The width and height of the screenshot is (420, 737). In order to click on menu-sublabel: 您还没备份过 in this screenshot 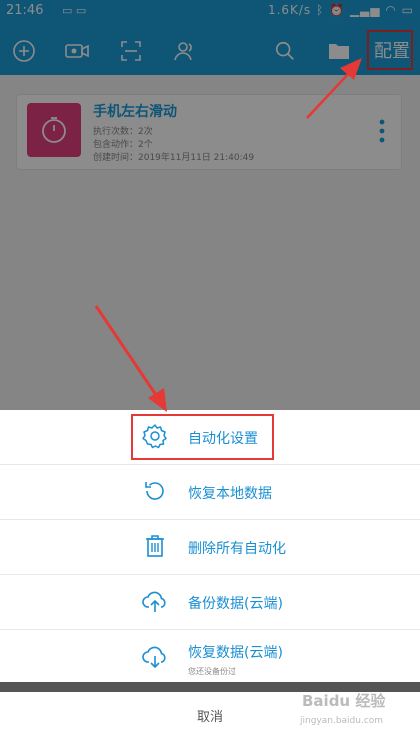, I will do `click(212, 671)`.